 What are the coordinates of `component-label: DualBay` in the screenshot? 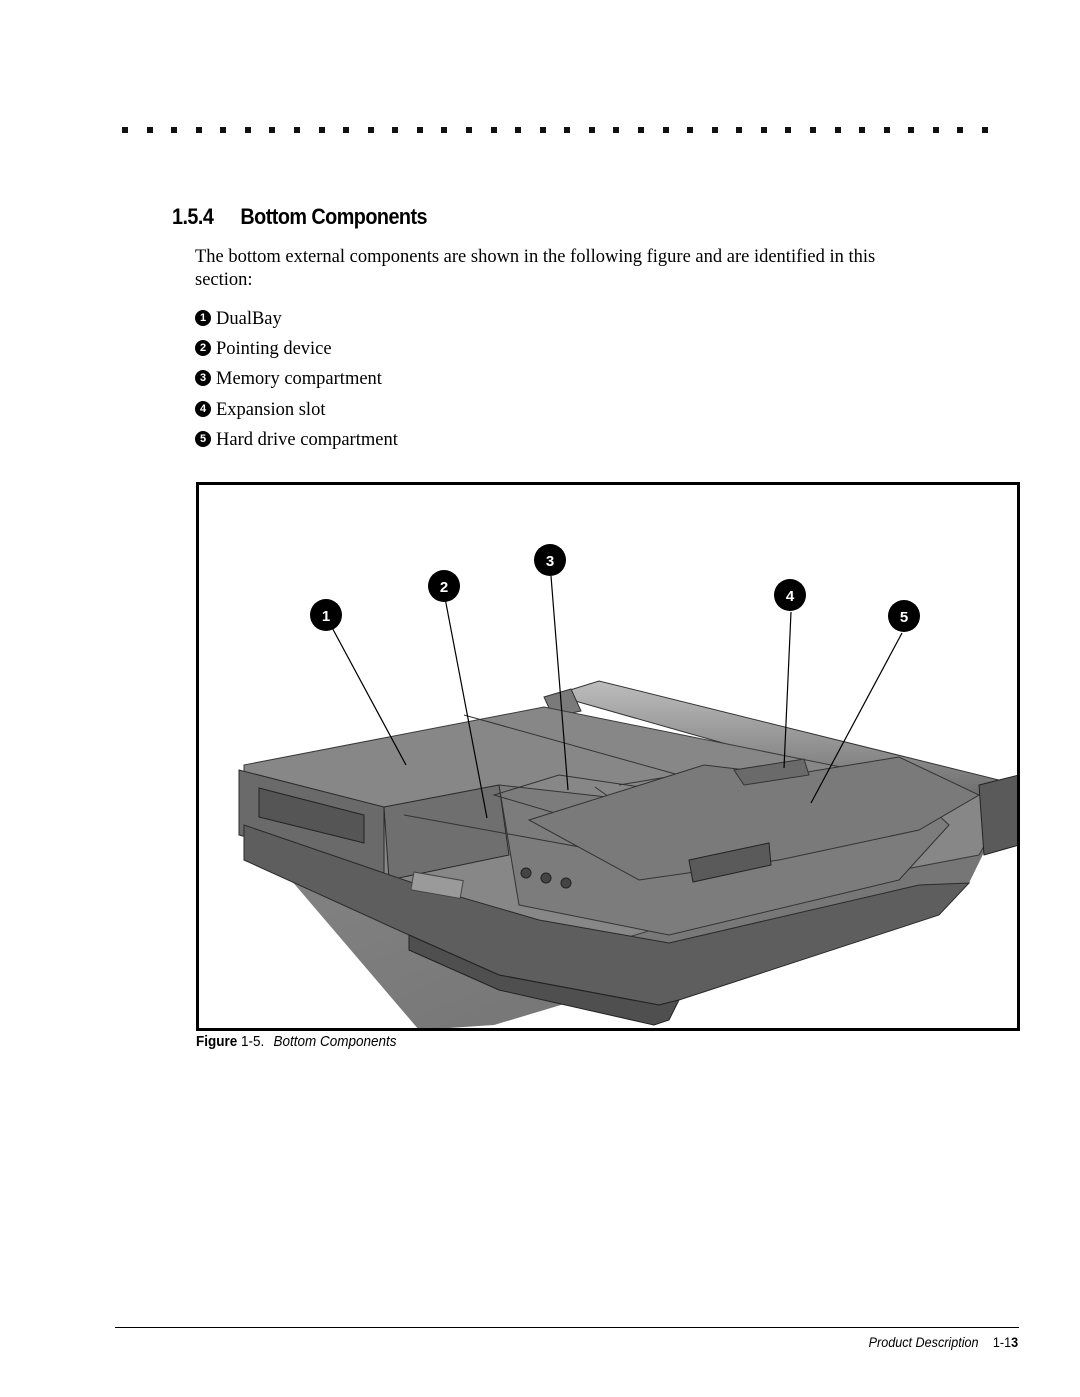 It's located at (249, 318).